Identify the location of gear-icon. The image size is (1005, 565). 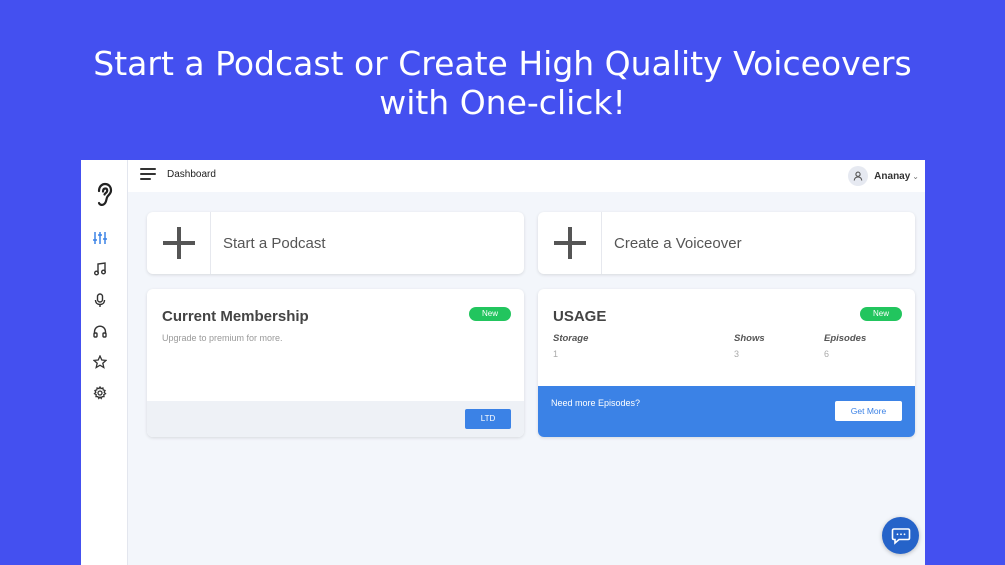
(100, 393).